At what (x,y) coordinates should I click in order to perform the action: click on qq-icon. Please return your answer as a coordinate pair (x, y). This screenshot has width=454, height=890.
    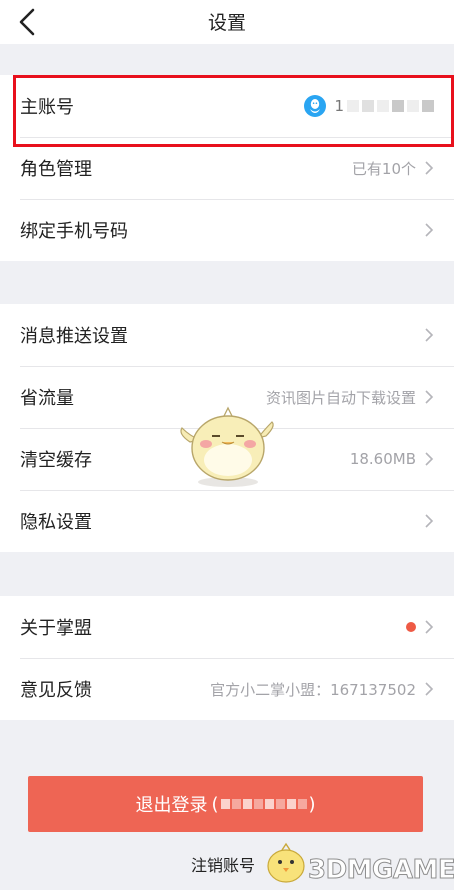
    Looking at the image, I should click on (315, 106).